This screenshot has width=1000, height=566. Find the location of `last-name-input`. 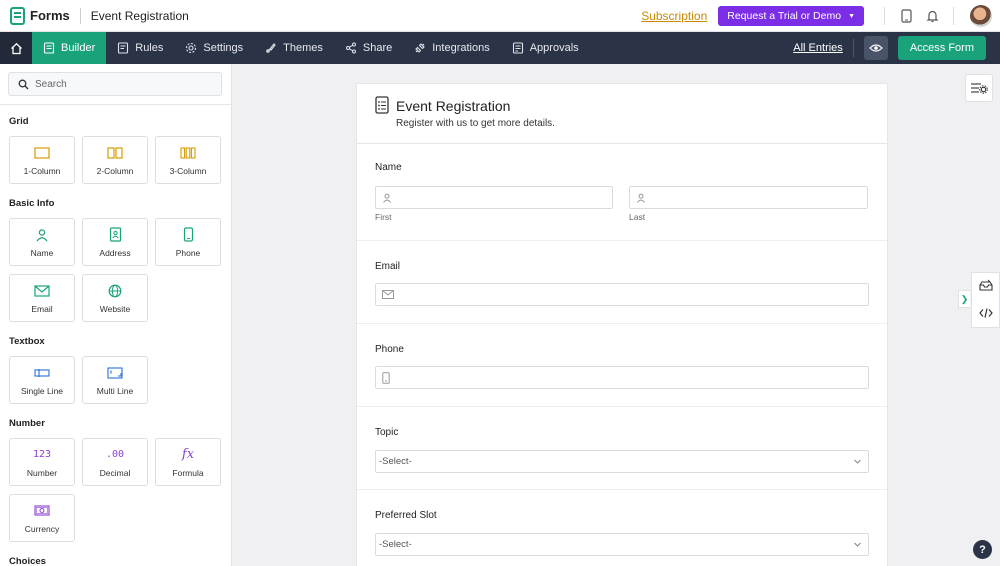

last-name-input is located at coordinates (748, 197).